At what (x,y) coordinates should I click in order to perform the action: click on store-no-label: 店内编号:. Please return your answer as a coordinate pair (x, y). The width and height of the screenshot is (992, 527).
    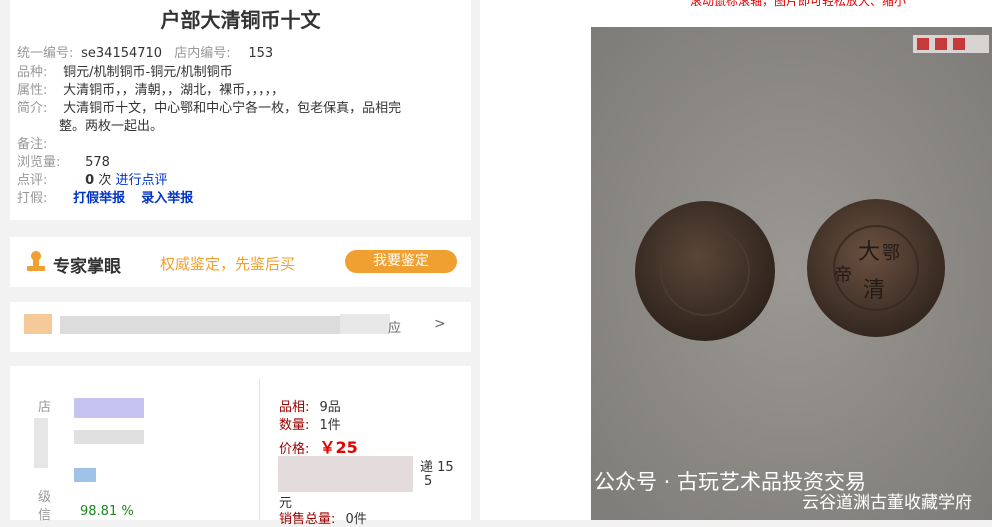
    Looking at the image, I should click on (202, 53).